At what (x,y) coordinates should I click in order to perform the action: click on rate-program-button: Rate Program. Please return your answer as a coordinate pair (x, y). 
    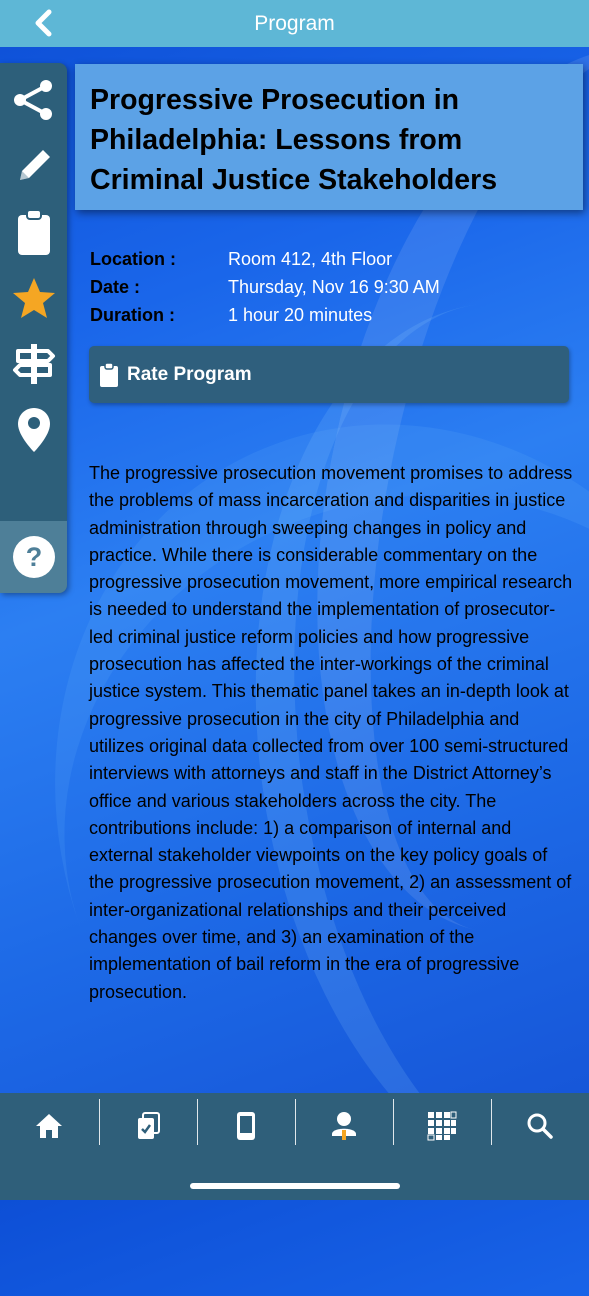
    Looking at the image, I should click on (329, 374).